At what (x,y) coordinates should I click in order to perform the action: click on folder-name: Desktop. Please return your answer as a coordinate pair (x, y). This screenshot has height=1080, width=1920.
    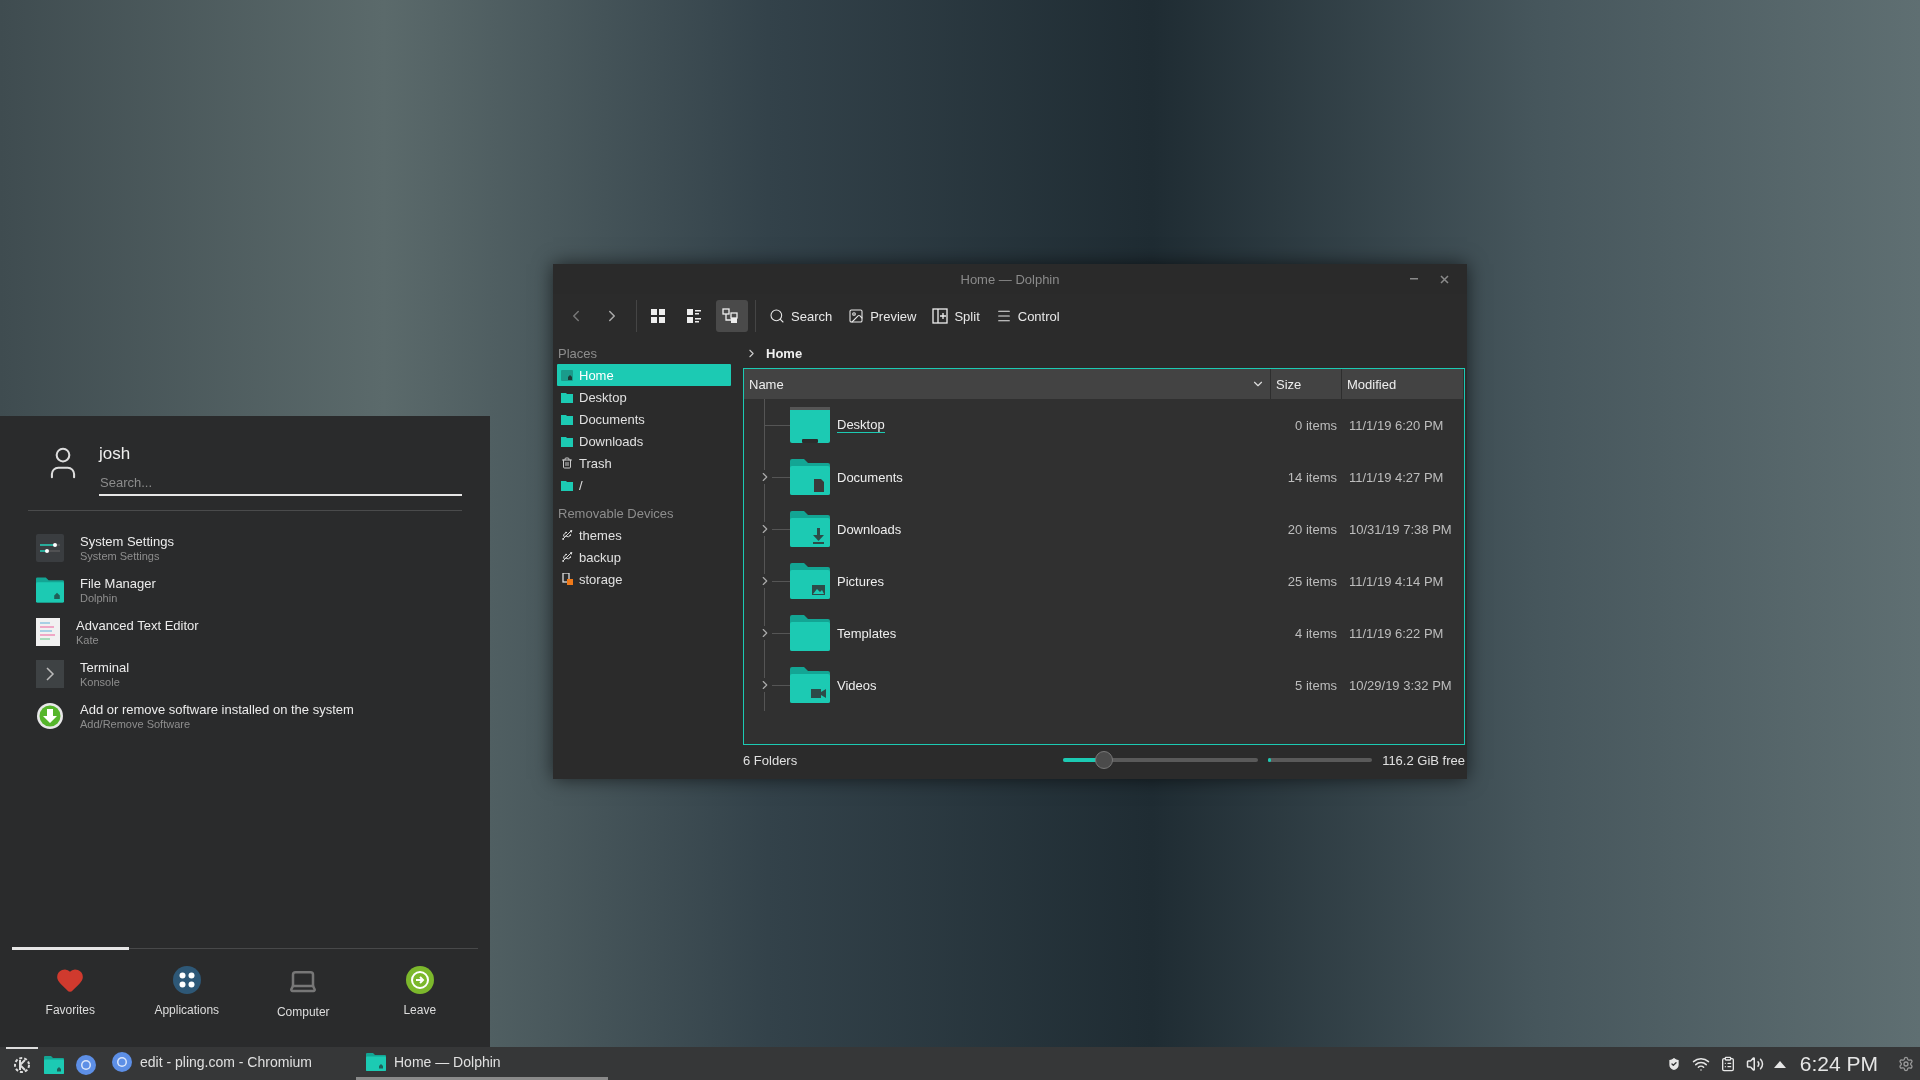
    Looking at the image, I should click on (861, 425).